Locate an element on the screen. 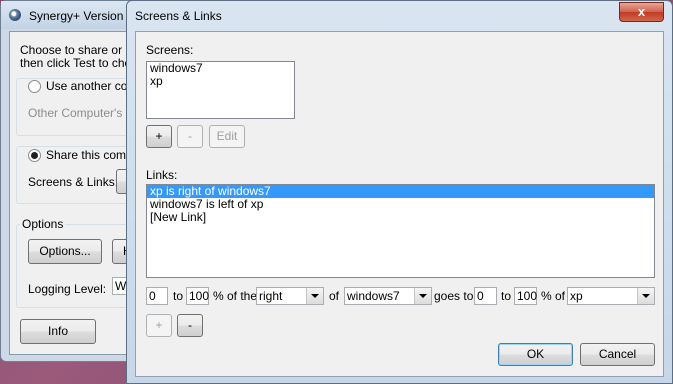 This screenshot has height=384, width=673. main-window-title: Synergy+ Version is located at coordinates (76, 16).